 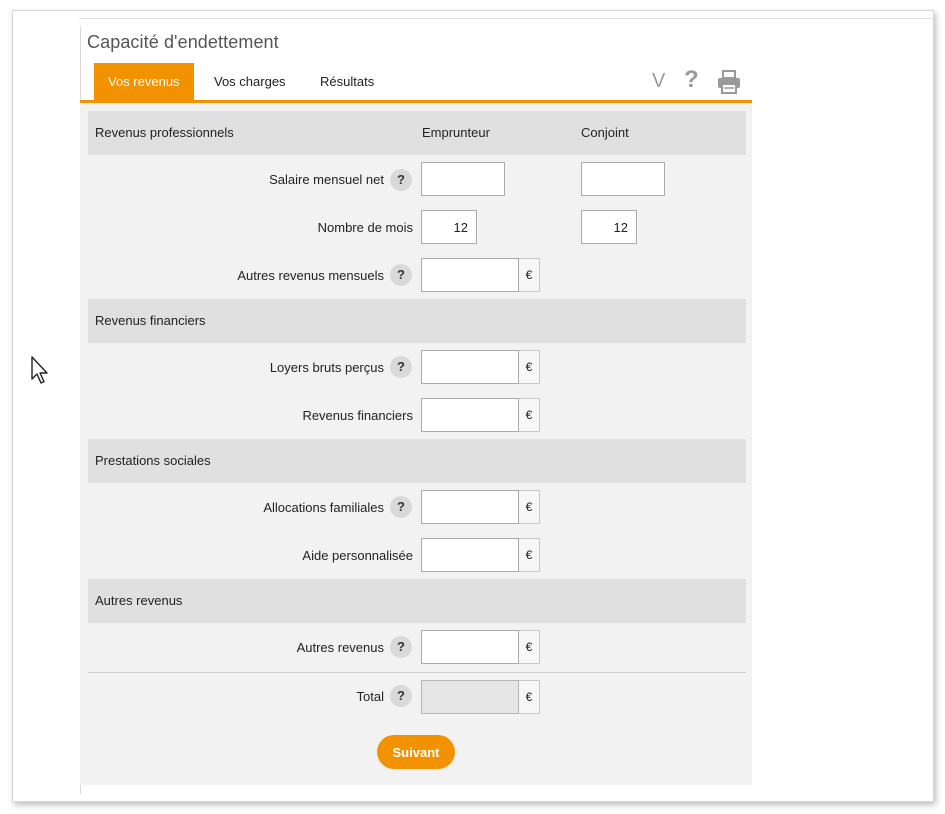 I want to click on housing-aid-label: Aide personnalisée, so click(x=357, y=555).